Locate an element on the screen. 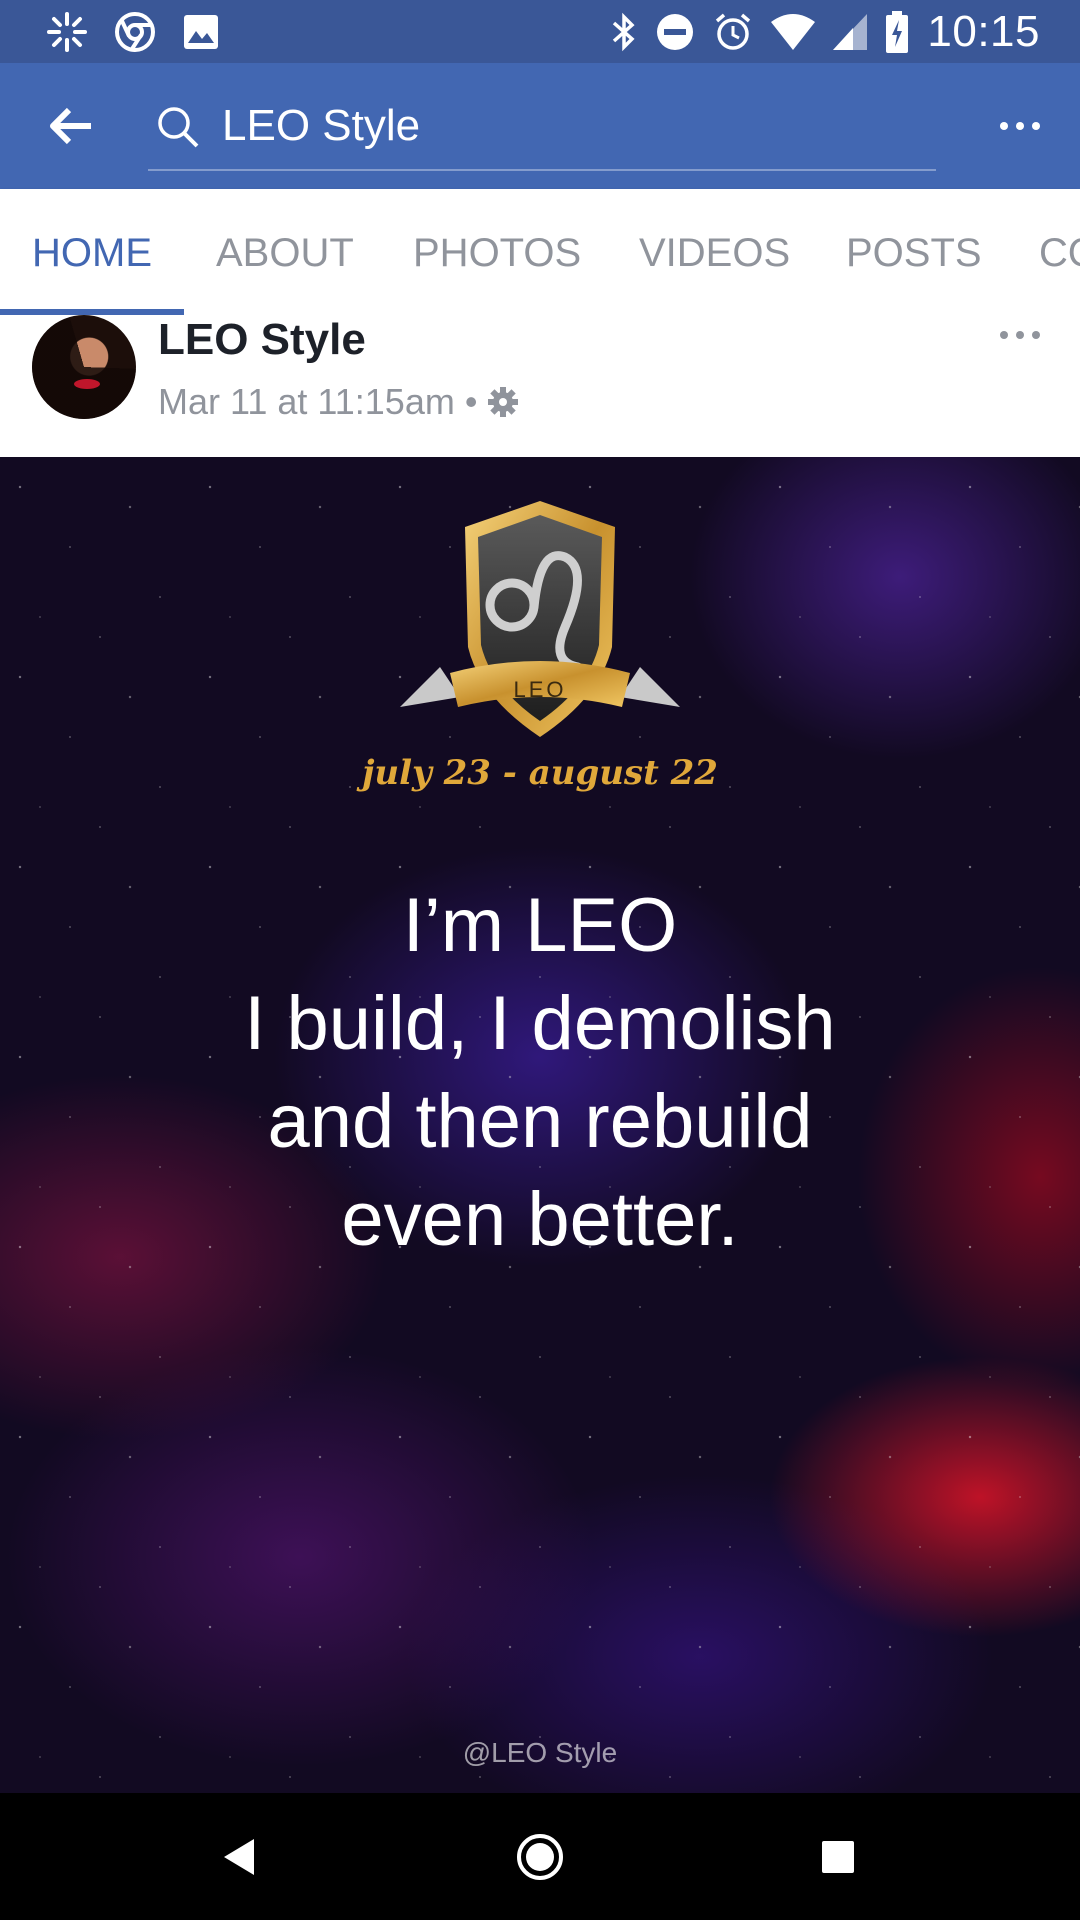 The width and height of the screenshot is (1080, 1920). tab-photos: PHOTOS is located at coordinates (497, 252).